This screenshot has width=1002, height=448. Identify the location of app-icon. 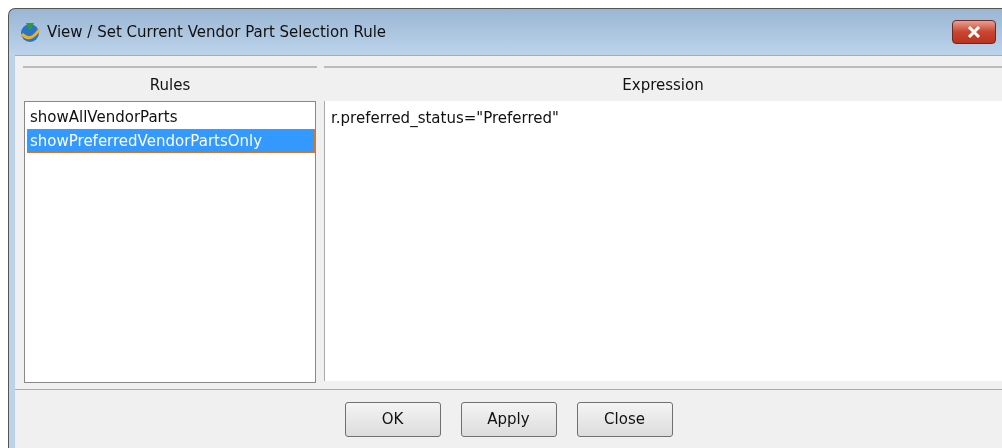
(30, 32).